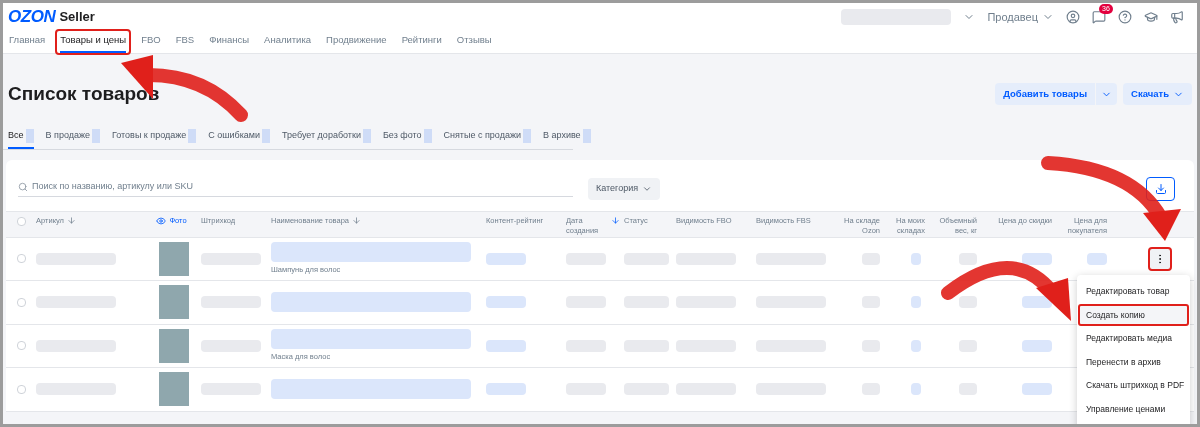 Image resolution: width=1200 pixels, height=427 pixels. I want to click on chat-icon, so click(1099, 17).